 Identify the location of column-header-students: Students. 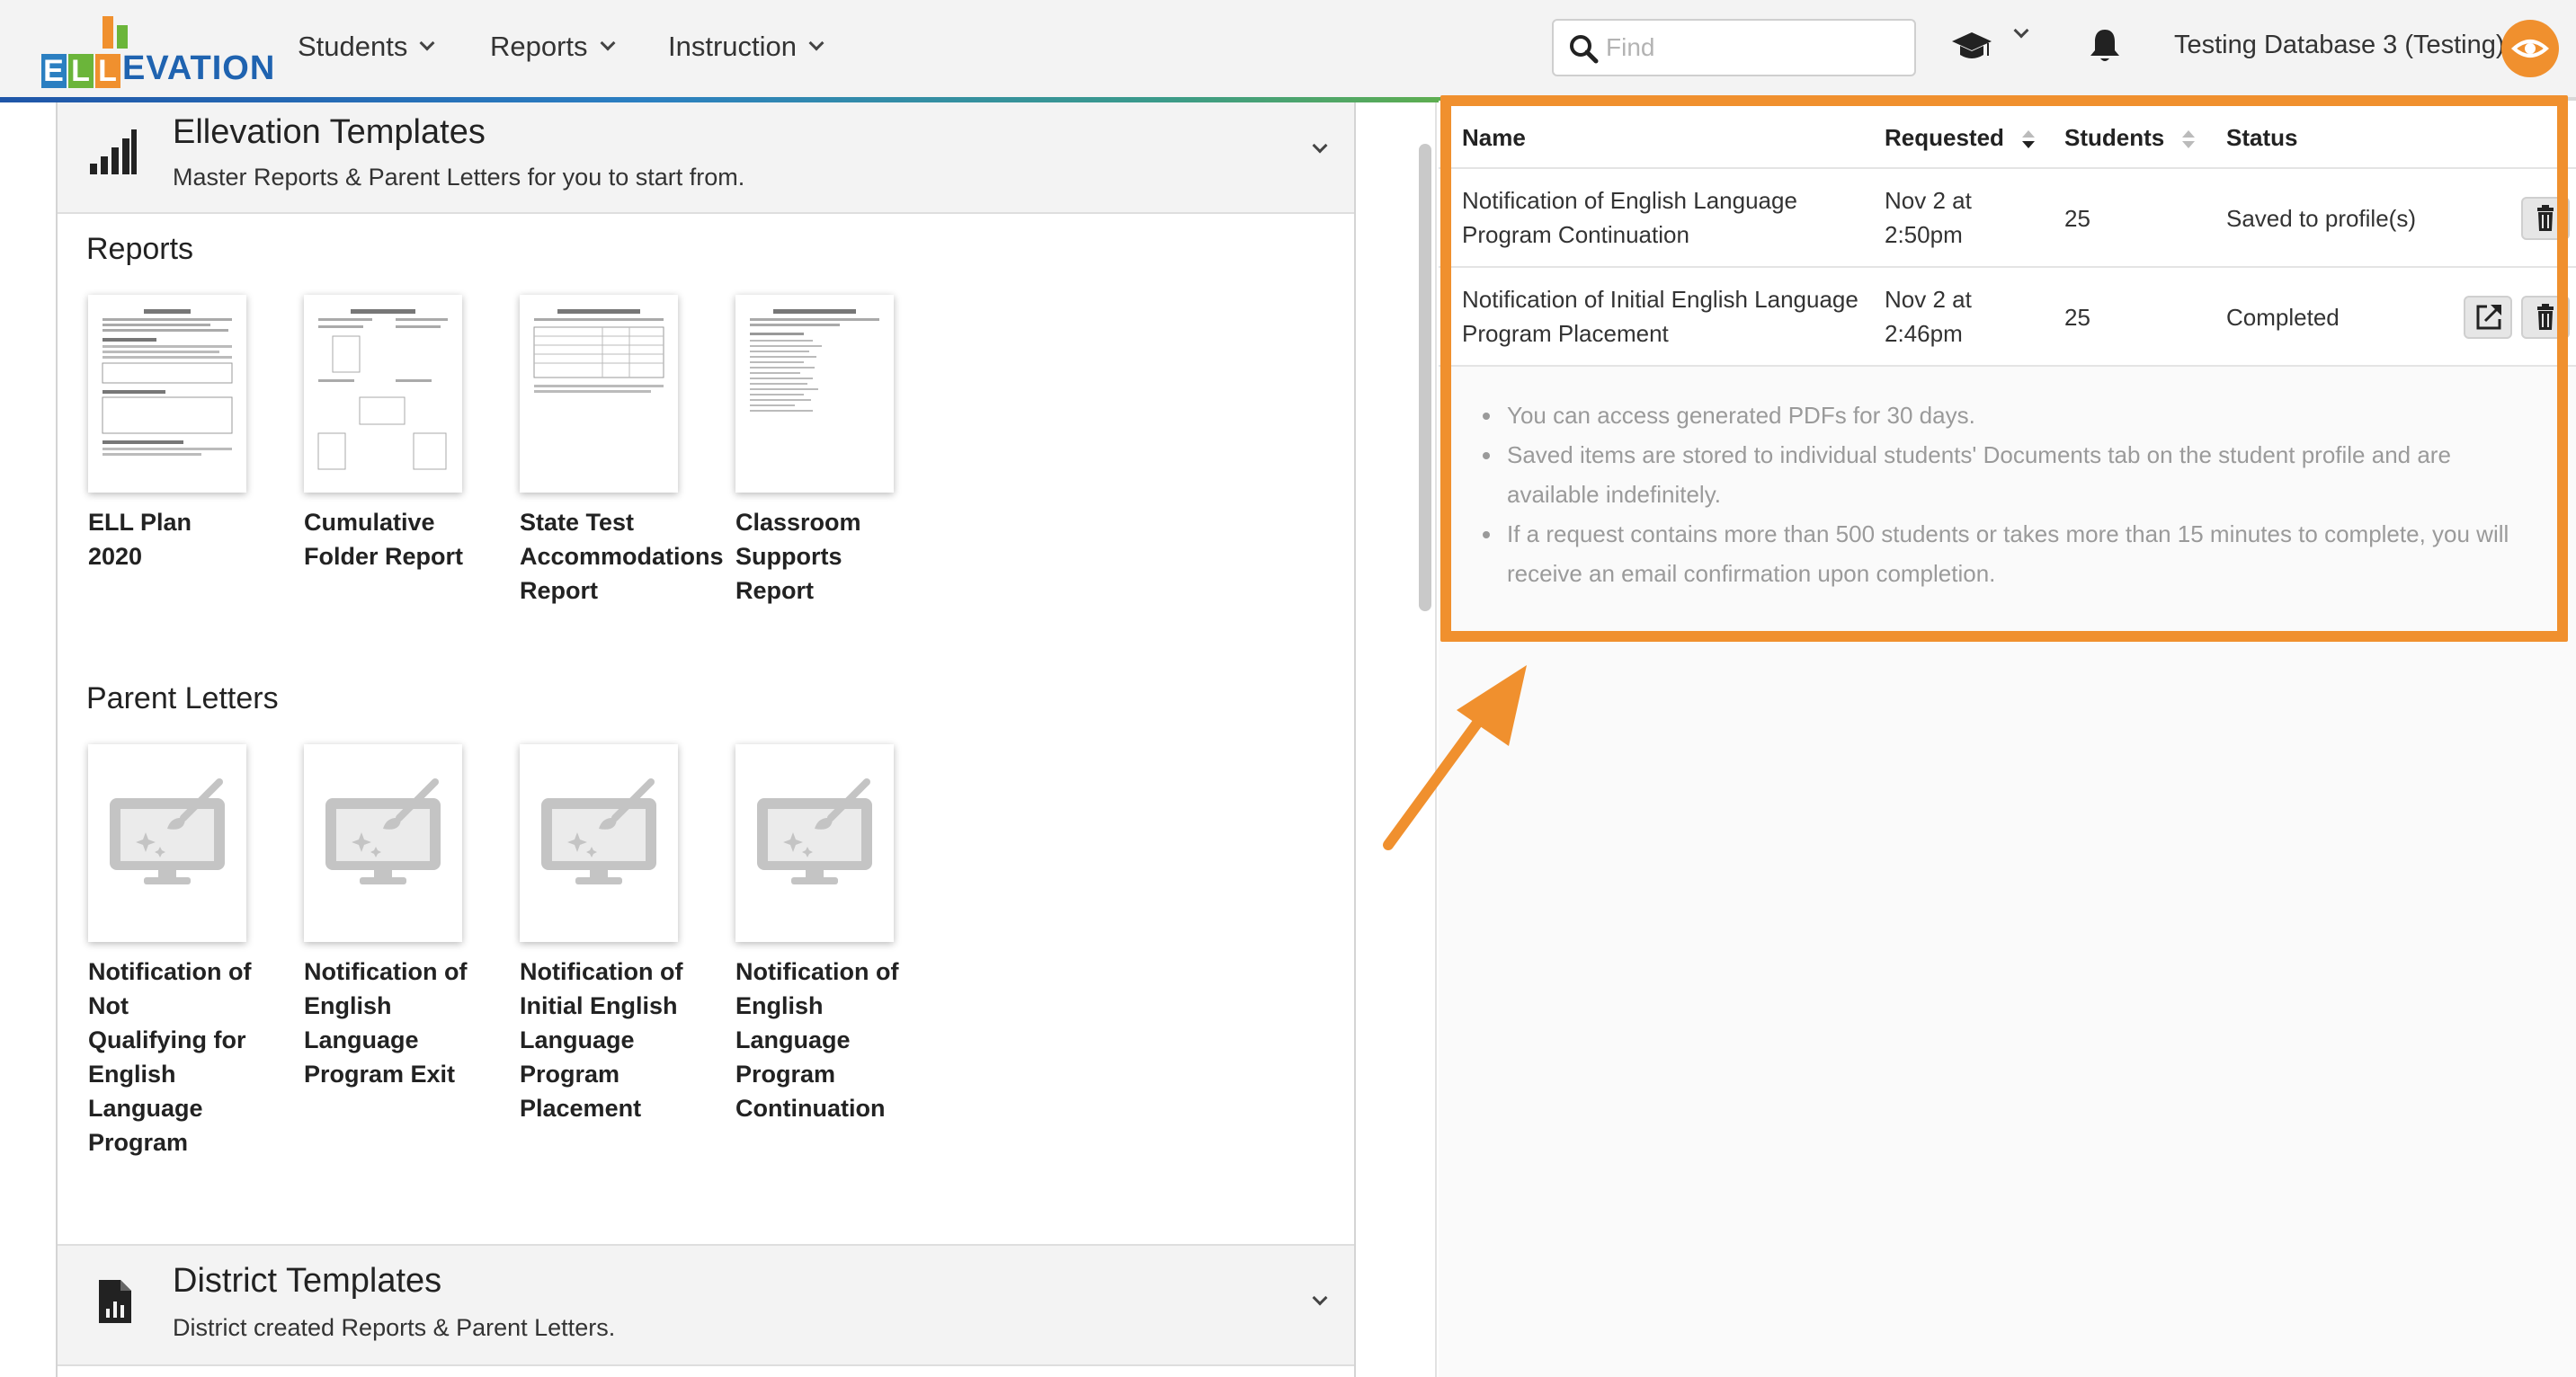
(2130, 138).